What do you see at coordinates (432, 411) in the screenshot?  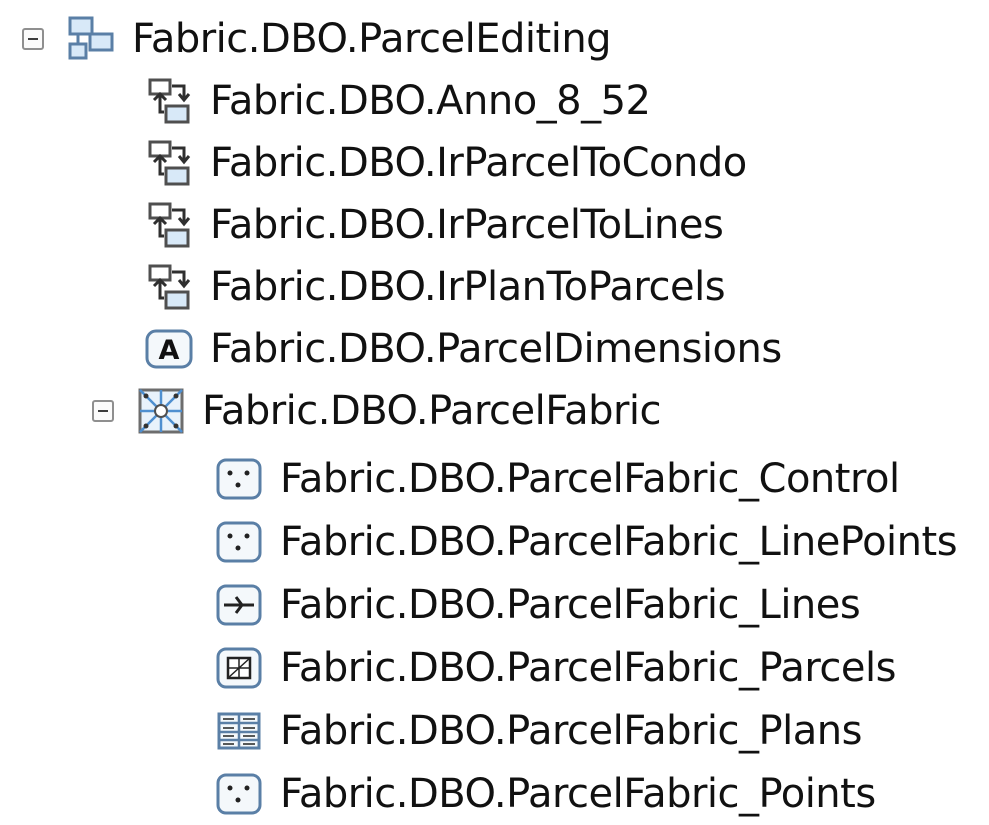 I see `tree-node-label: Fabric.DBO.ParcelFabric` at bounding box center [432, 411].